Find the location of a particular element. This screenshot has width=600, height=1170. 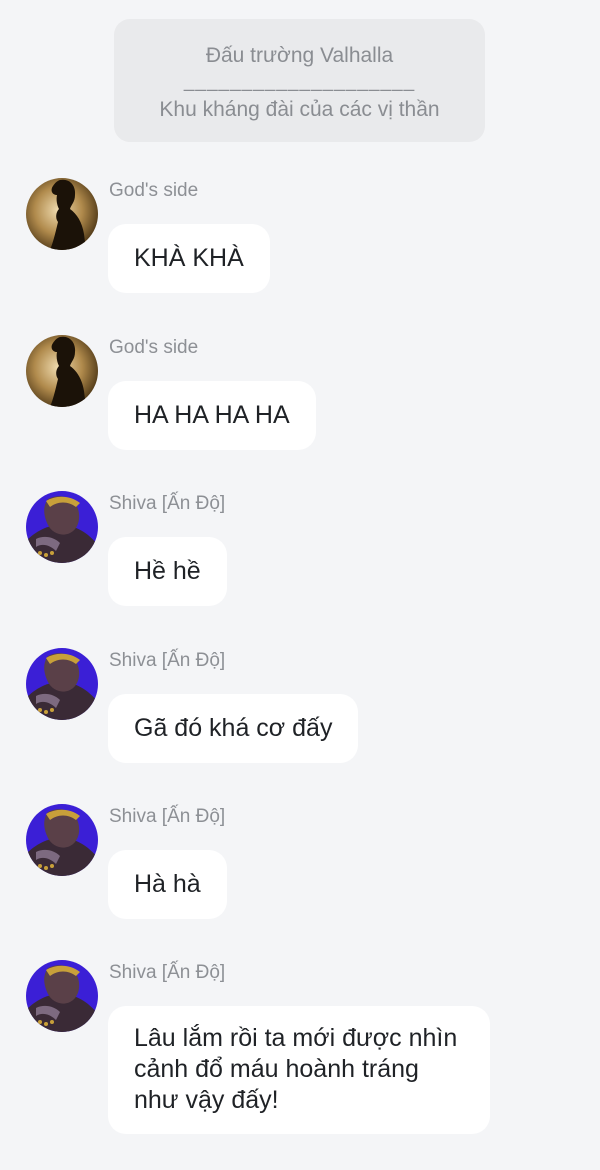

message-bubble: Hề hề is located at coordinates (167, 571).